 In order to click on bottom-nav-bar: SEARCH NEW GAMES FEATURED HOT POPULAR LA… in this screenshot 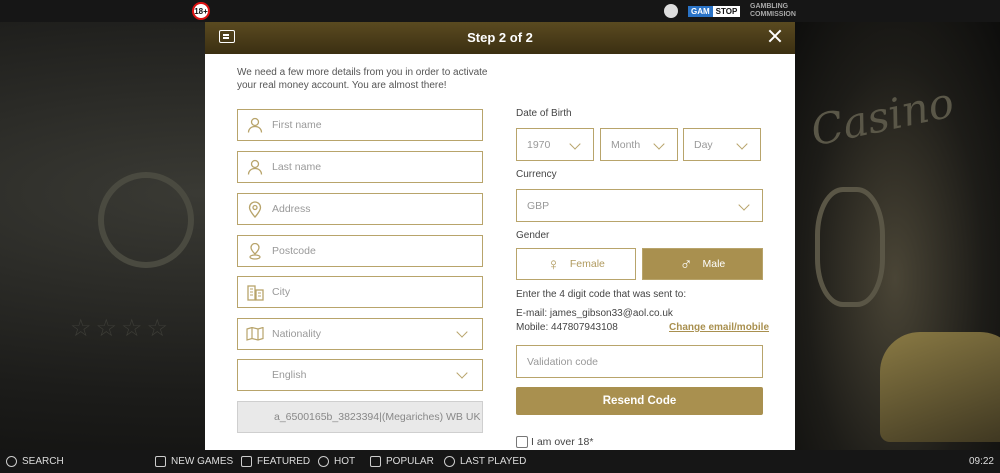, I will do `click(500, 461)`.